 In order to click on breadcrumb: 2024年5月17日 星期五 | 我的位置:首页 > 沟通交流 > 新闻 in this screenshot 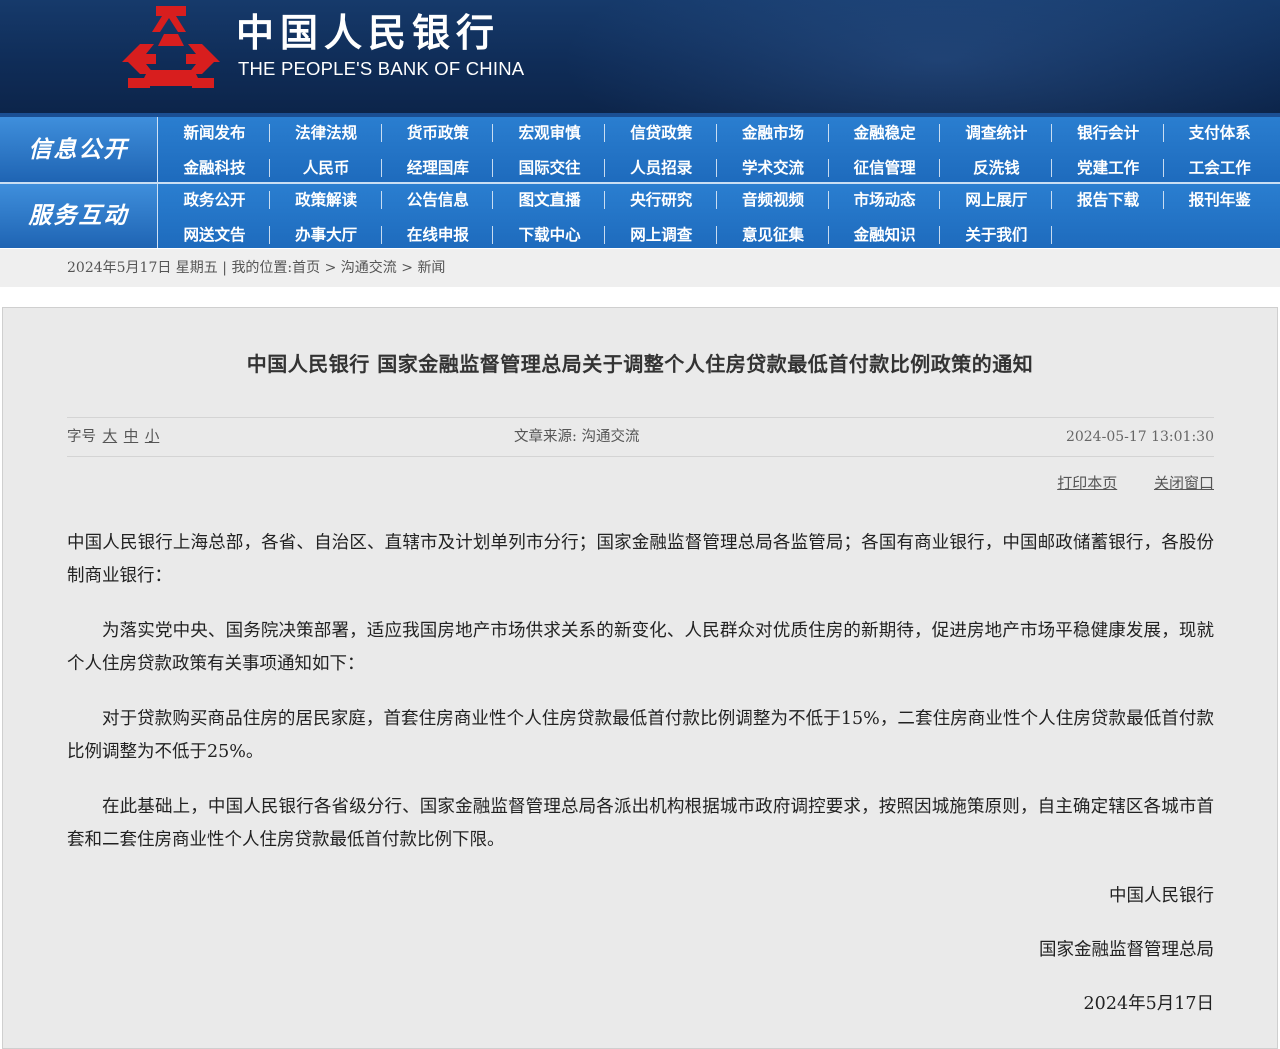, I will do `click(256, 268)`.